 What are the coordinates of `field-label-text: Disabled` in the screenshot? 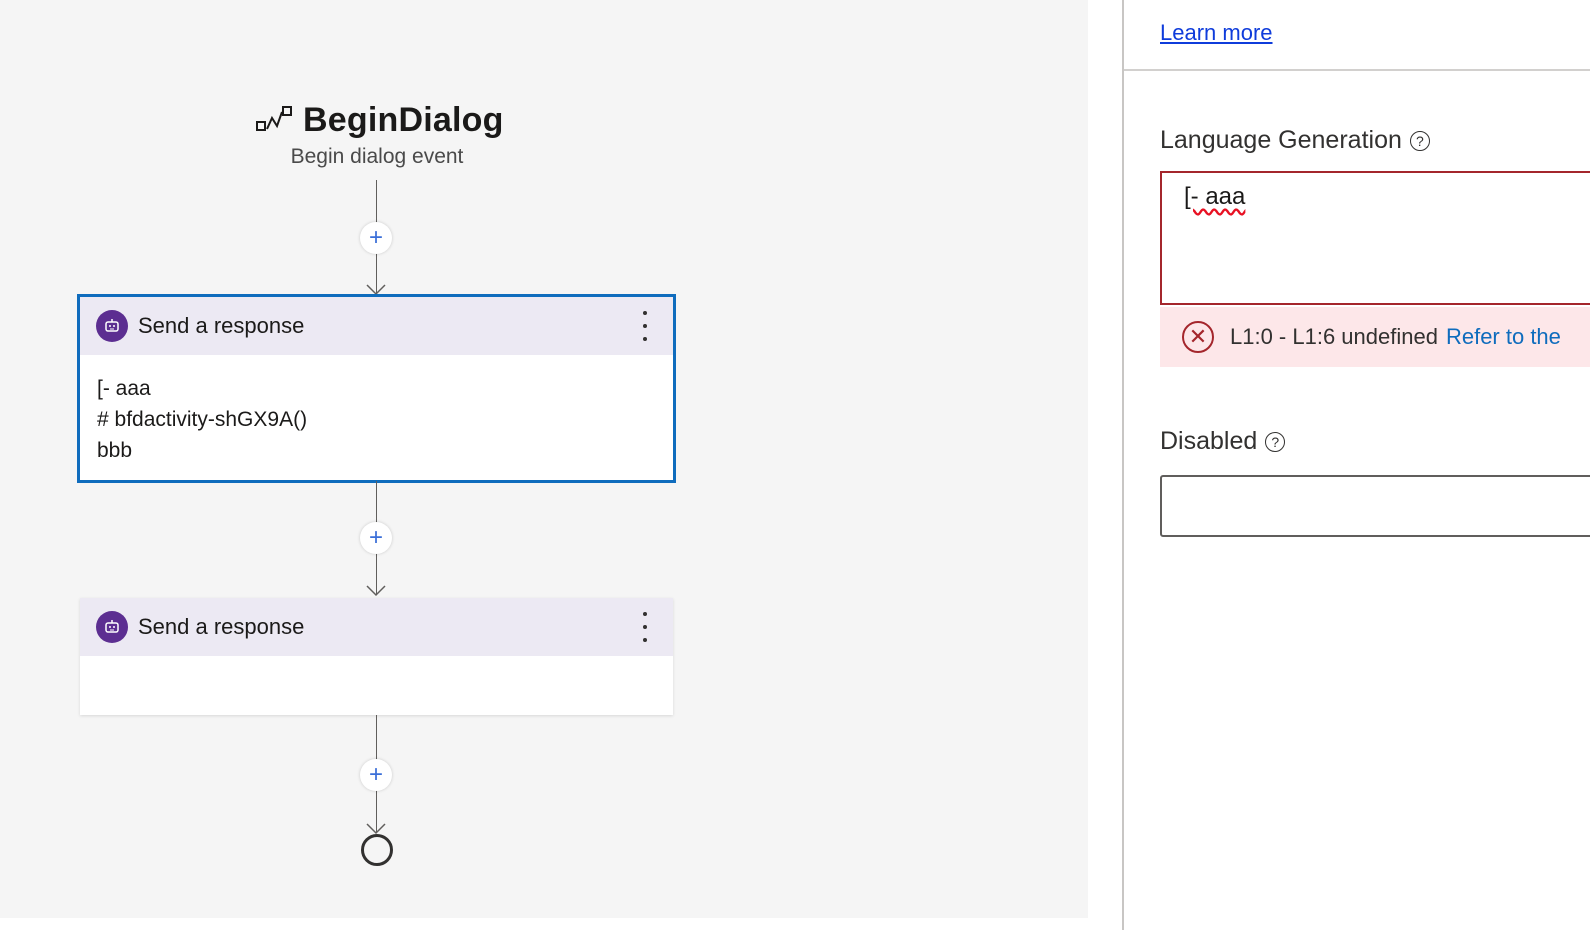 It's located at (1209, 441).